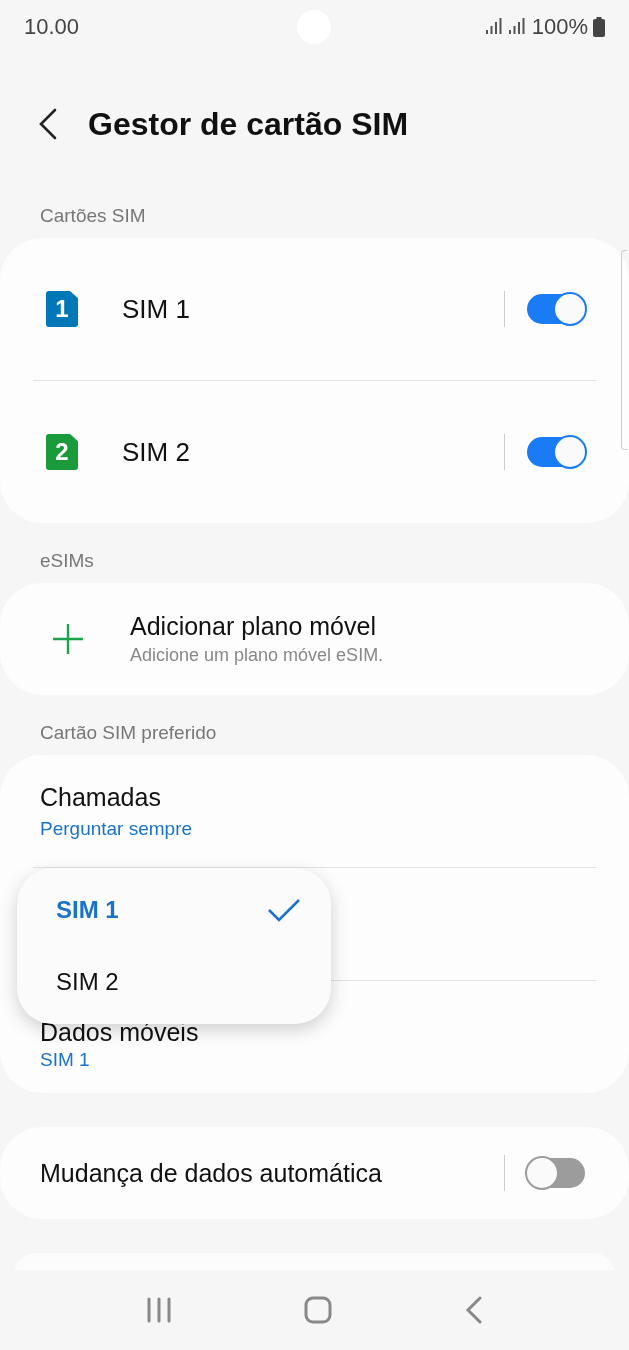 The height and width of the screenshot is (1350, 629). Describe the element at coordinates (253, 626) in the screenshot. I see `item-title: Adicionar plano móvel` at that location.